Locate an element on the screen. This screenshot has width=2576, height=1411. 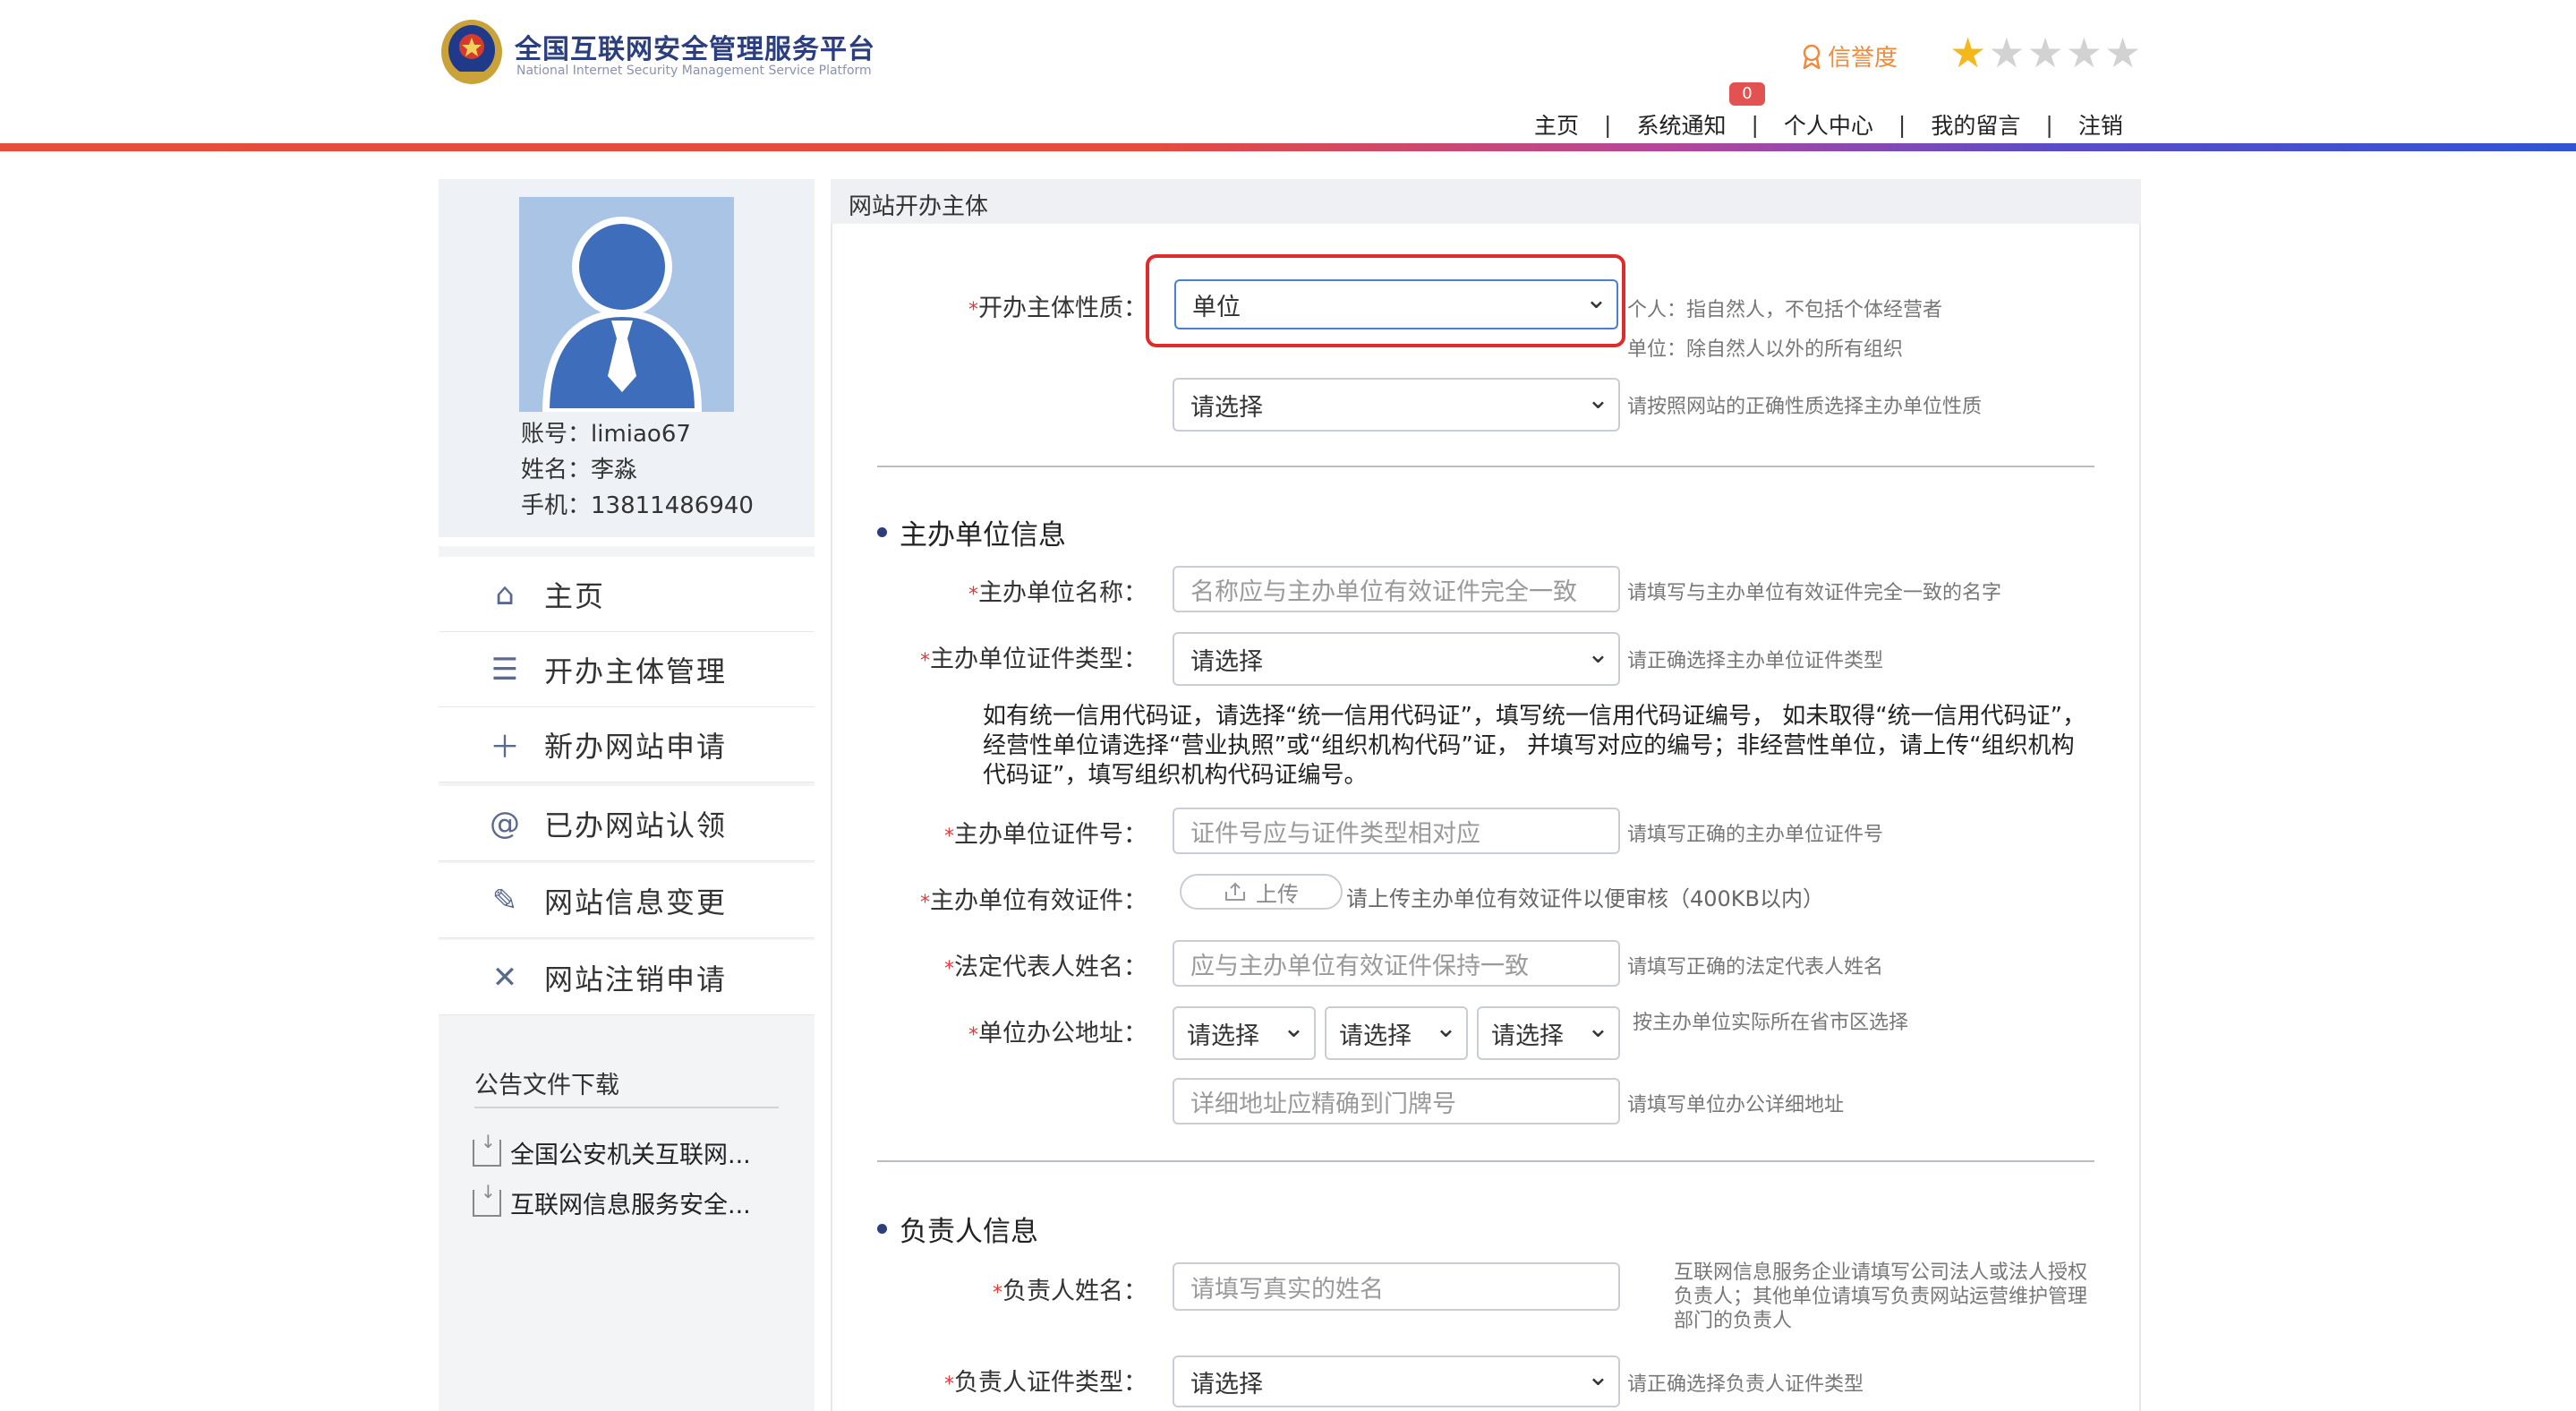
sidebar-item-label: 主页 is located at coordinates (575, 595).